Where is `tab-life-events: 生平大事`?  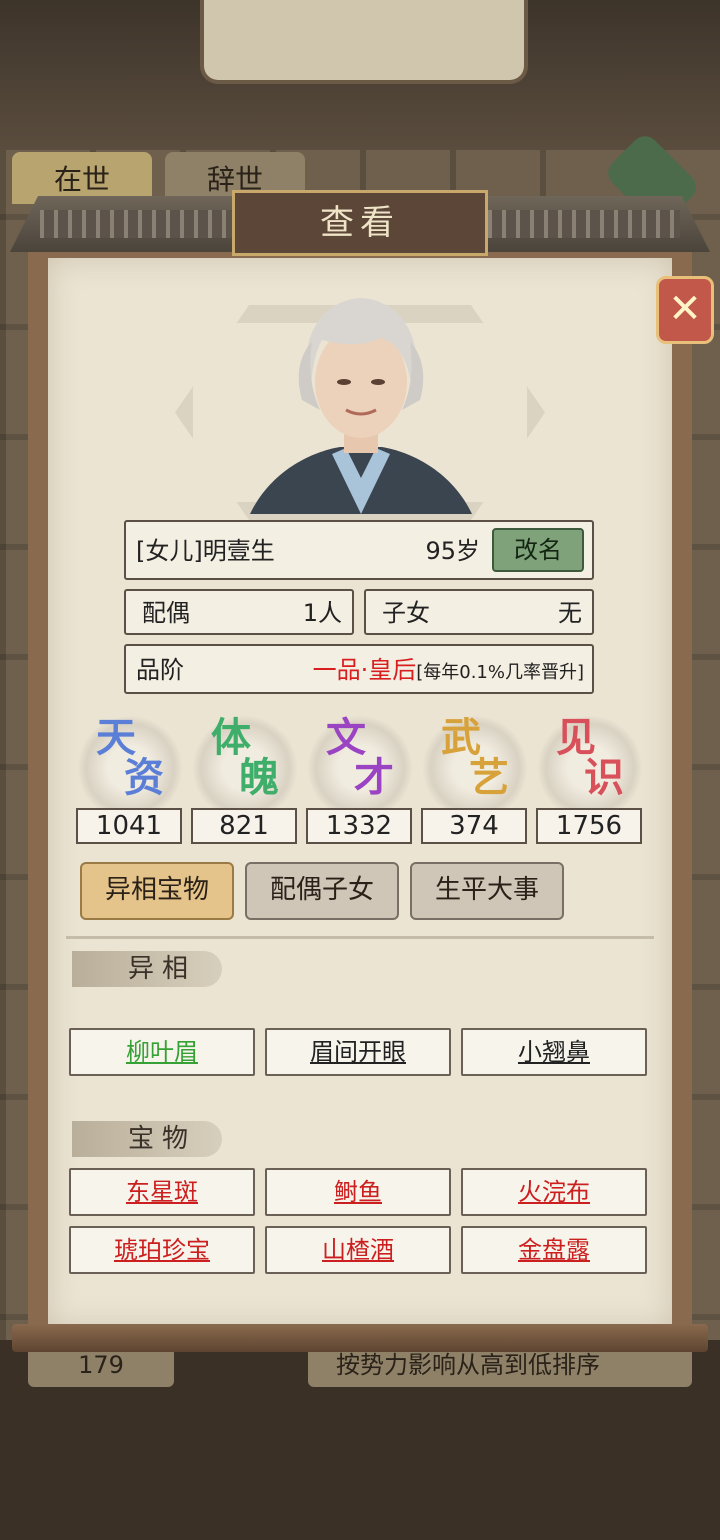
tab-life-events: 生平大事 is located at coordinates (487, 891).